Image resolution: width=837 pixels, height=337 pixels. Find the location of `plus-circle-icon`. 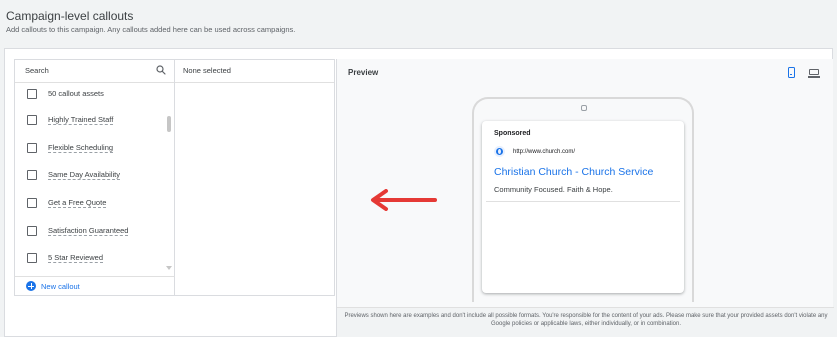

plus-circle-icon is located at coordinates (31, 286).